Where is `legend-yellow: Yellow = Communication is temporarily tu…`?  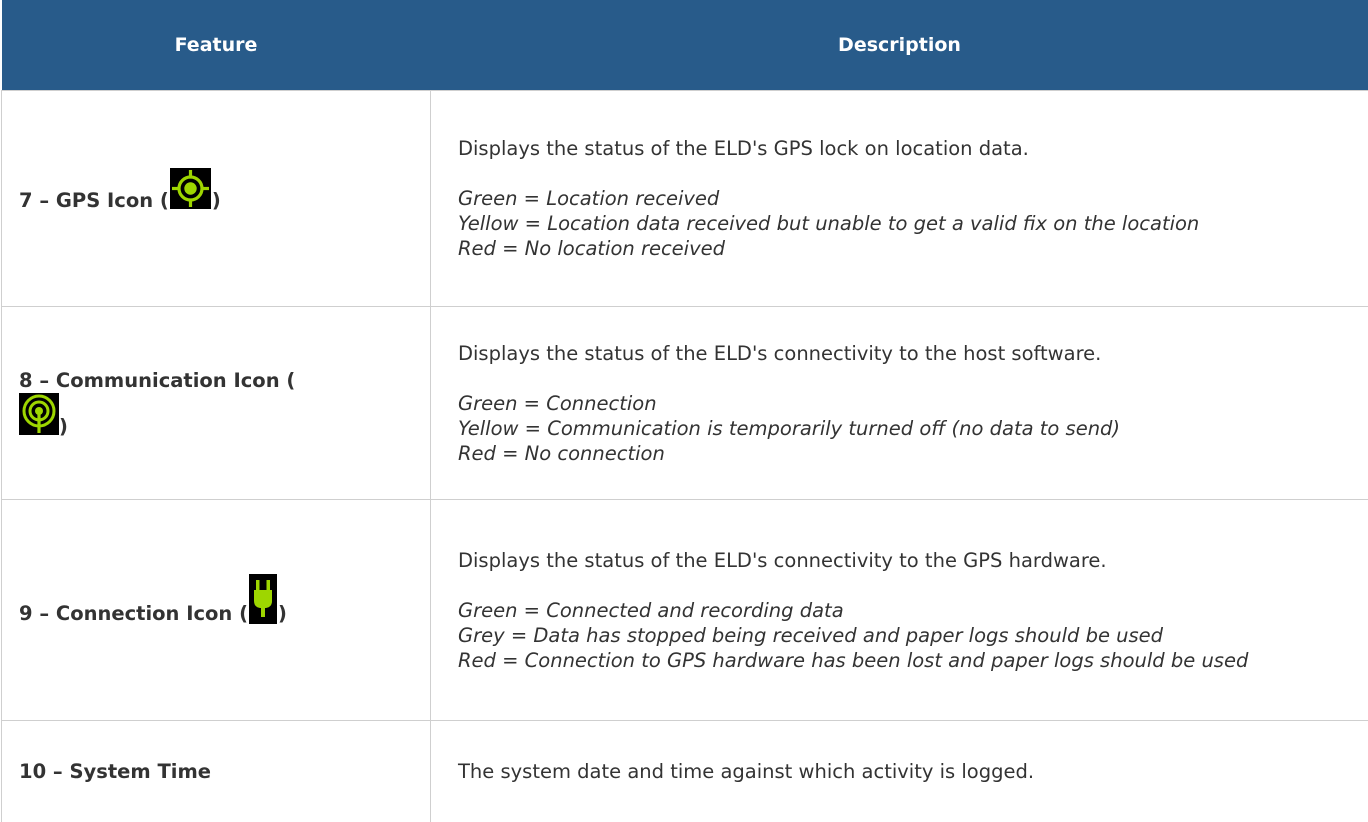
legend-yellow: Yellow = Communication is temporarily tu… is located at coordinates (908, 428).